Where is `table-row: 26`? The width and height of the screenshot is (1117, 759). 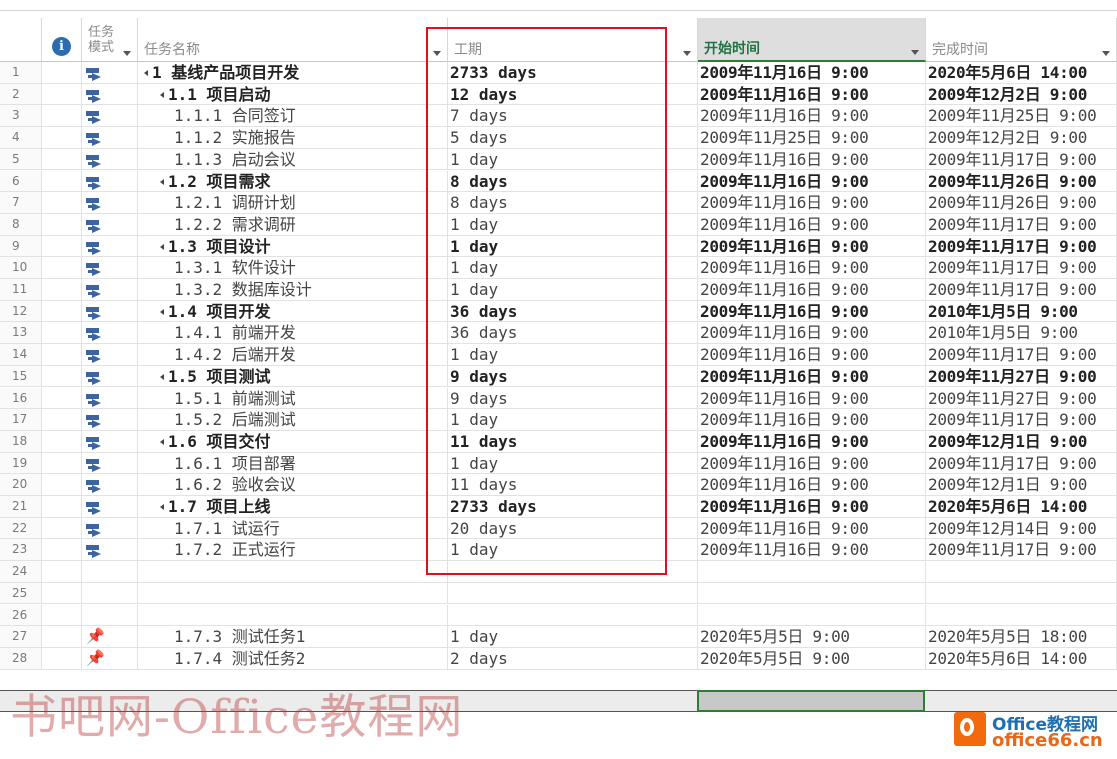 table-row: 26 is located at coordinates (558, 615).